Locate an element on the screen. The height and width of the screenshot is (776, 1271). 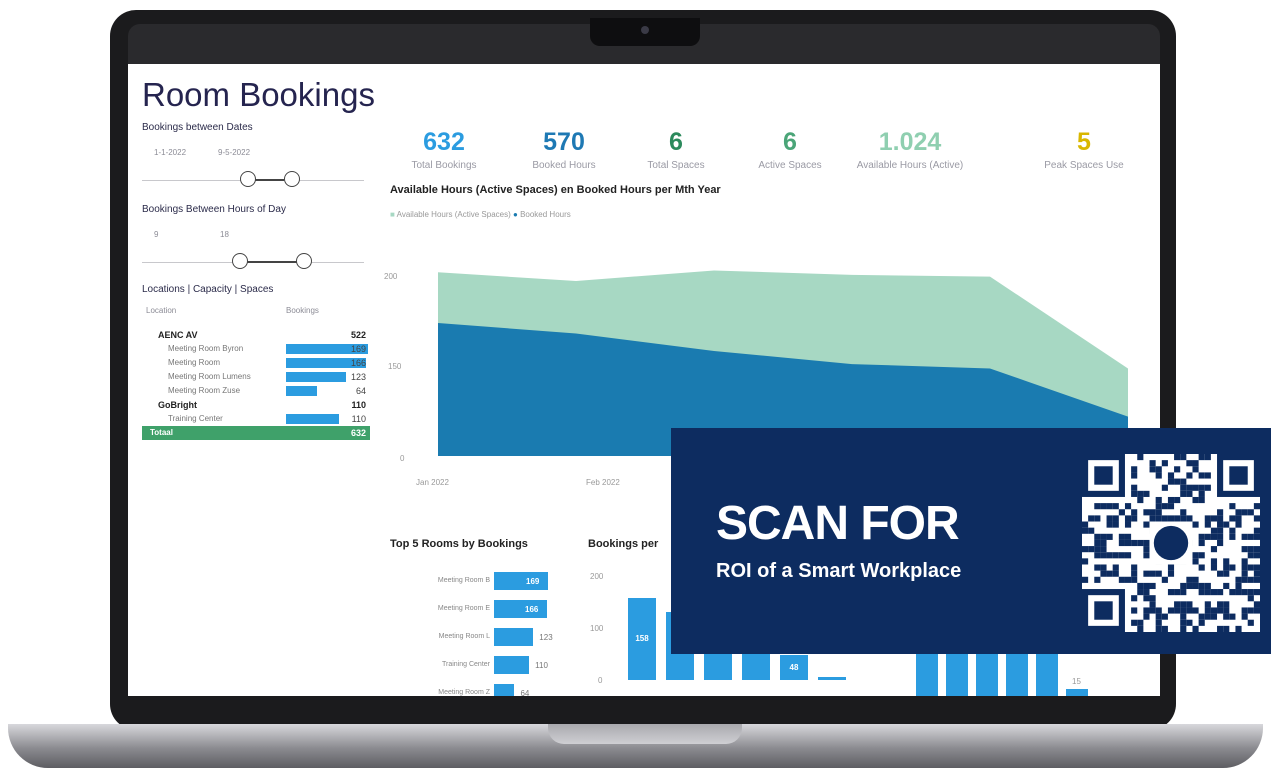
table-total-row: Totaal 632 is located at coordinates (256, 433).